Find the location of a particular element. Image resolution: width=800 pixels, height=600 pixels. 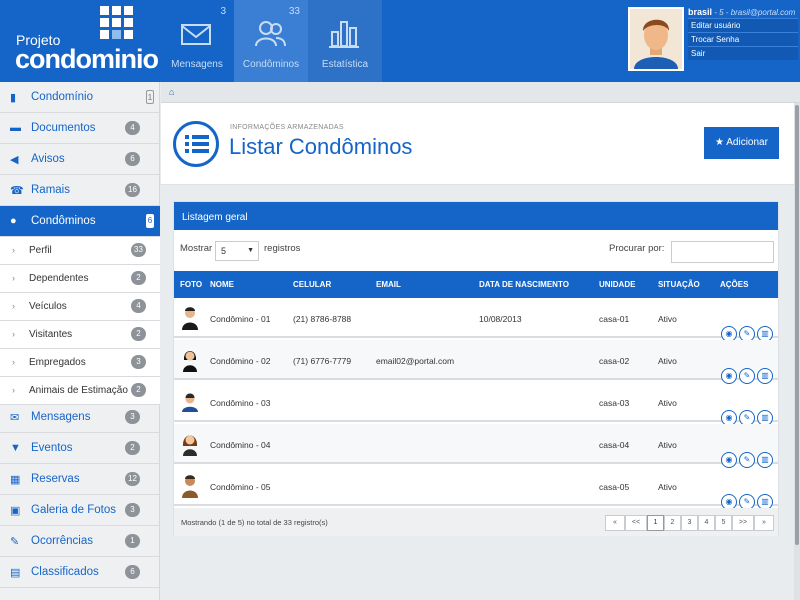

cell-nome: Condômino - 05 is located at coordinates (240, 487).